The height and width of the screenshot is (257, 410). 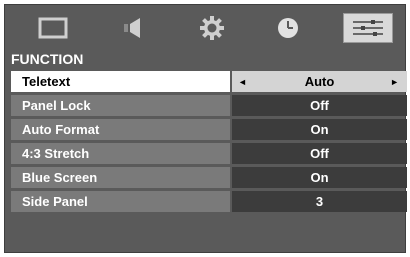 I want to click on tab-setup, so click(x=212, y=28).